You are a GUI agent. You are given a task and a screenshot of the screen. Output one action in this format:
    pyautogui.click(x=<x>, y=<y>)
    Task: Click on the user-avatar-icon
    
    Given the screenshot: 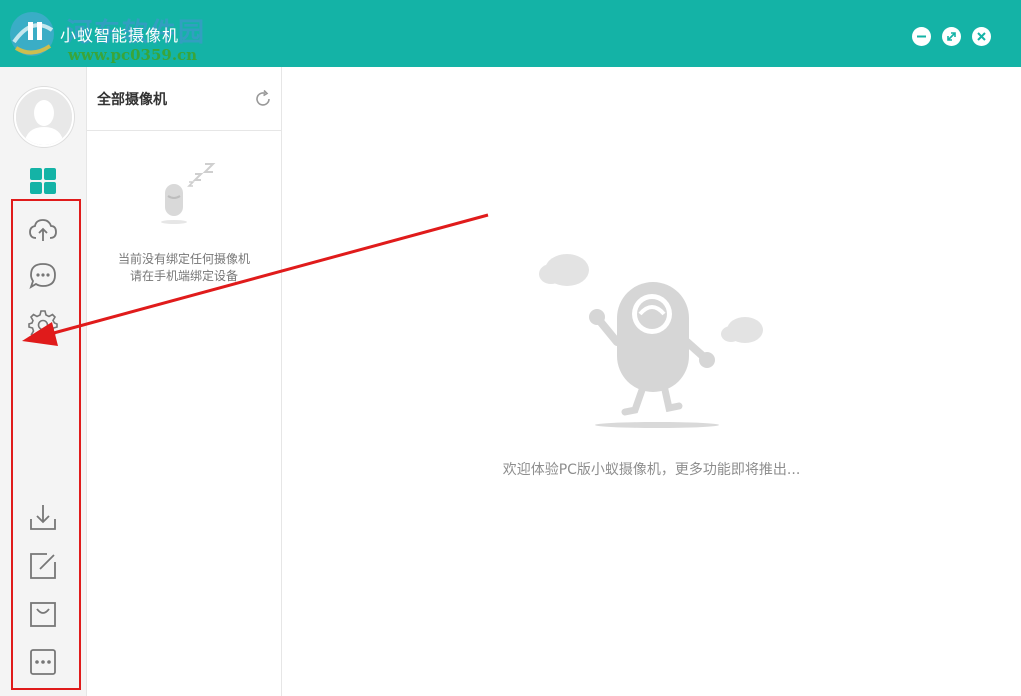 What is the action you would take?
    pyautogui.click(x=44, y=117)
    